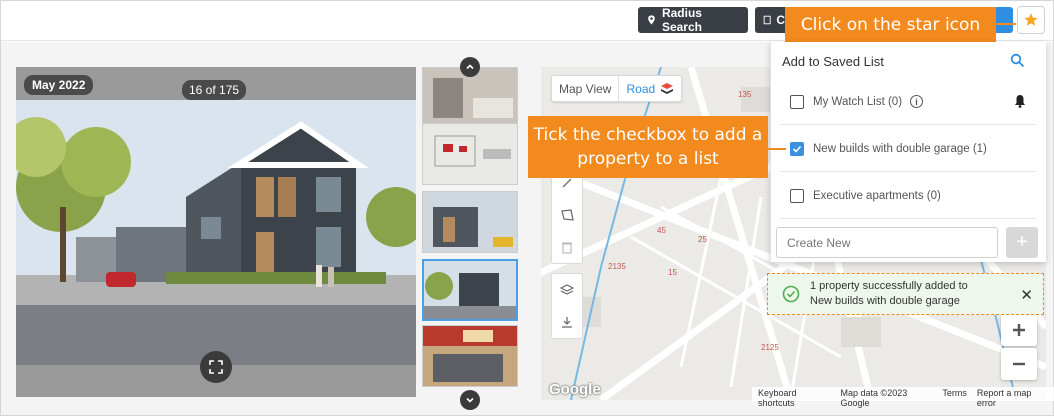  What do you see at coordinates (794, 398) in the screenshot?
I see `keyboard-shortcuts-link: Keyboard shortcuts` at bounding box center [794, 398].